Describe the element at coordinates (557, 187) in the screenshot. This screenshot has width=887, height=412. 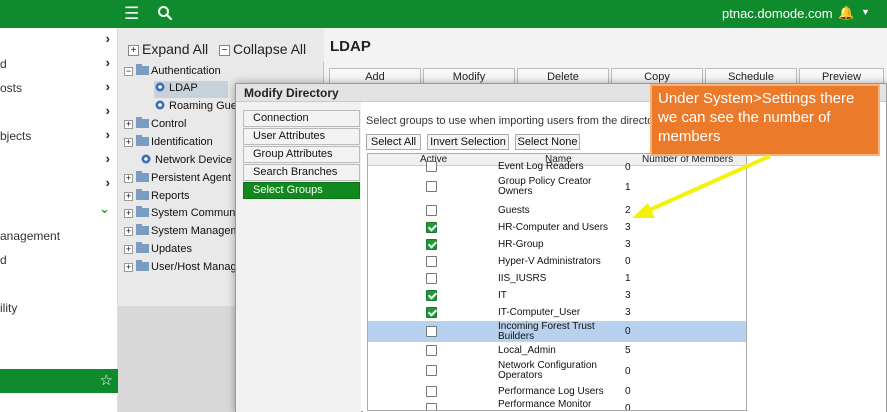
I see `table-row: Group Policy Creator Owners 1` at that location.